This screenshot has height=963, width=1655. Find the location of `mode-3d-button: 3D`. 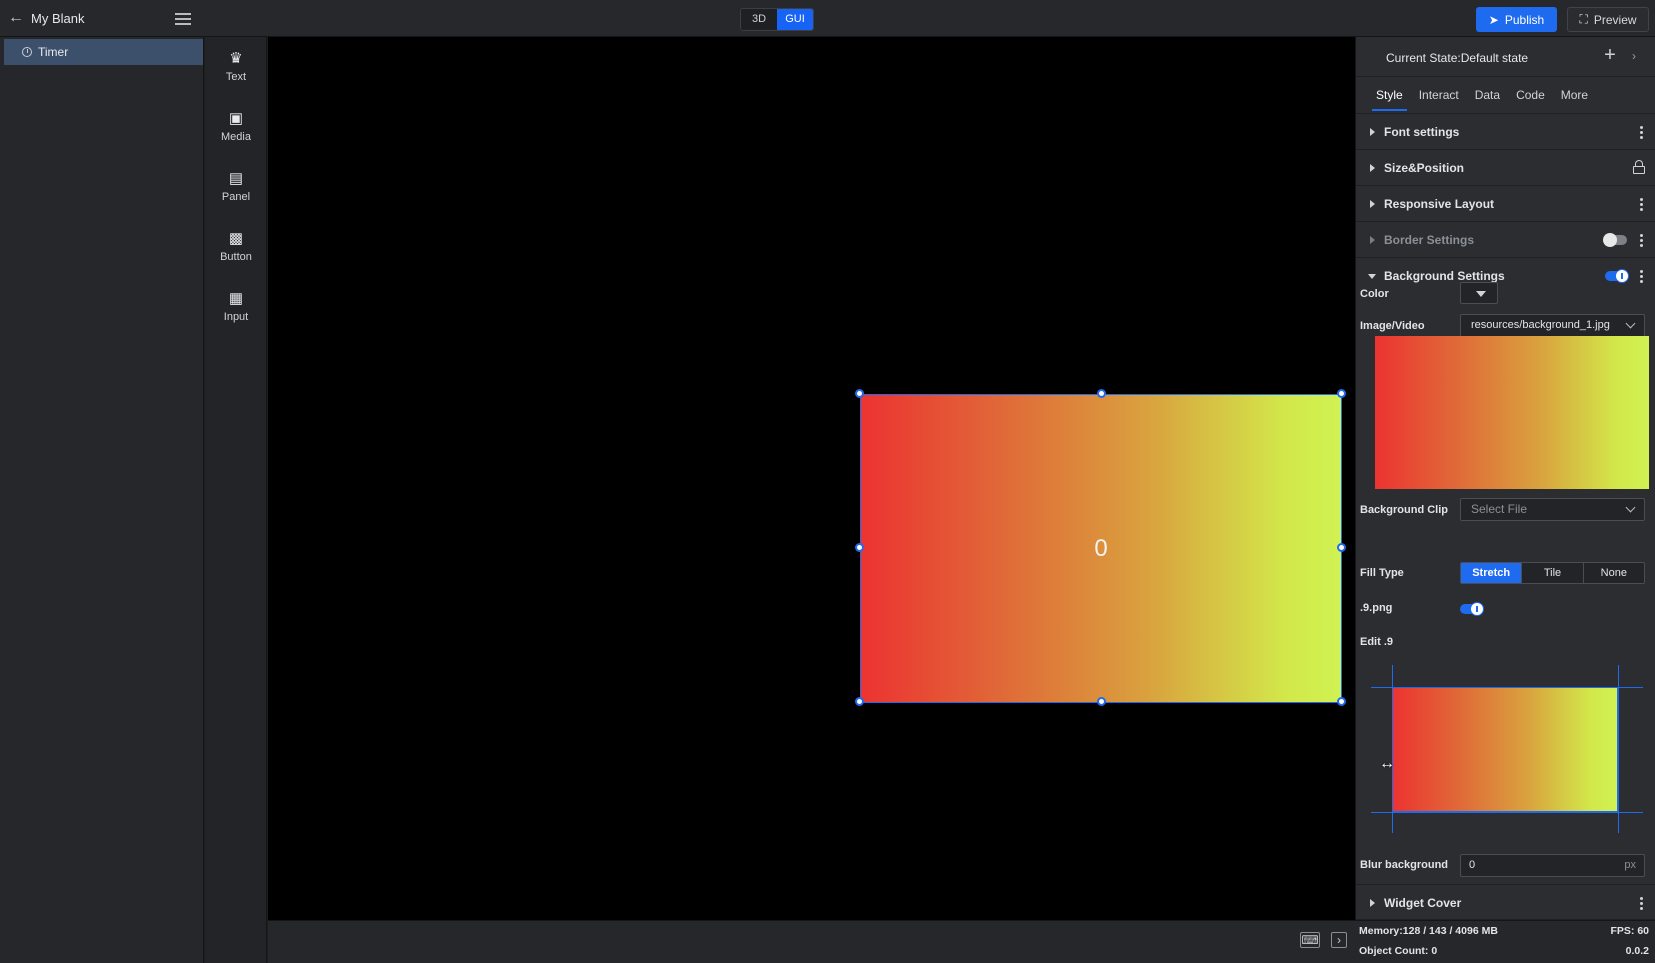

mode-3d-button: 3D is located at coordinates (759, 19).